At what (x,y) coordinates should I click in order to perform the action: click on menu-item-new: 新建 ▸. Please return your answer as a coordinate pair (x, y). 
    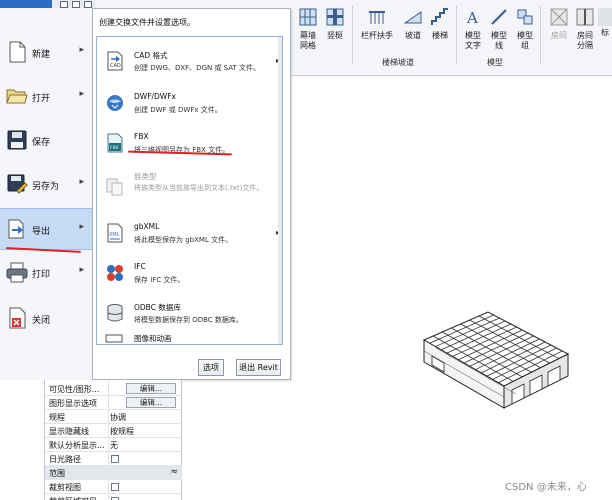
    Looking at the image, I should click on (46, 53).